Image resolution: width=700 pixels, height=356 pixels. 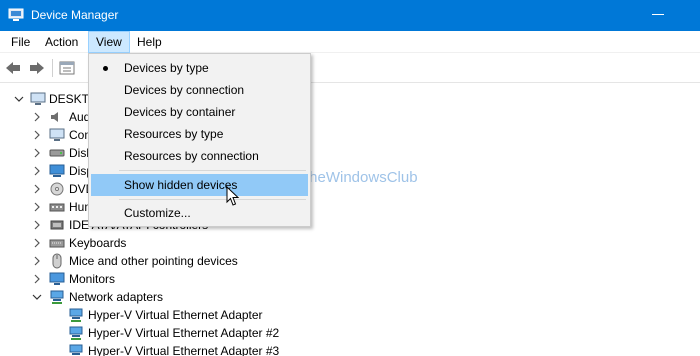 What do you see at coordinates (350, 261) in the screenshot?
I see `tree-category-mice: Mice and other pointing devices` at bounding box center [350, 261].